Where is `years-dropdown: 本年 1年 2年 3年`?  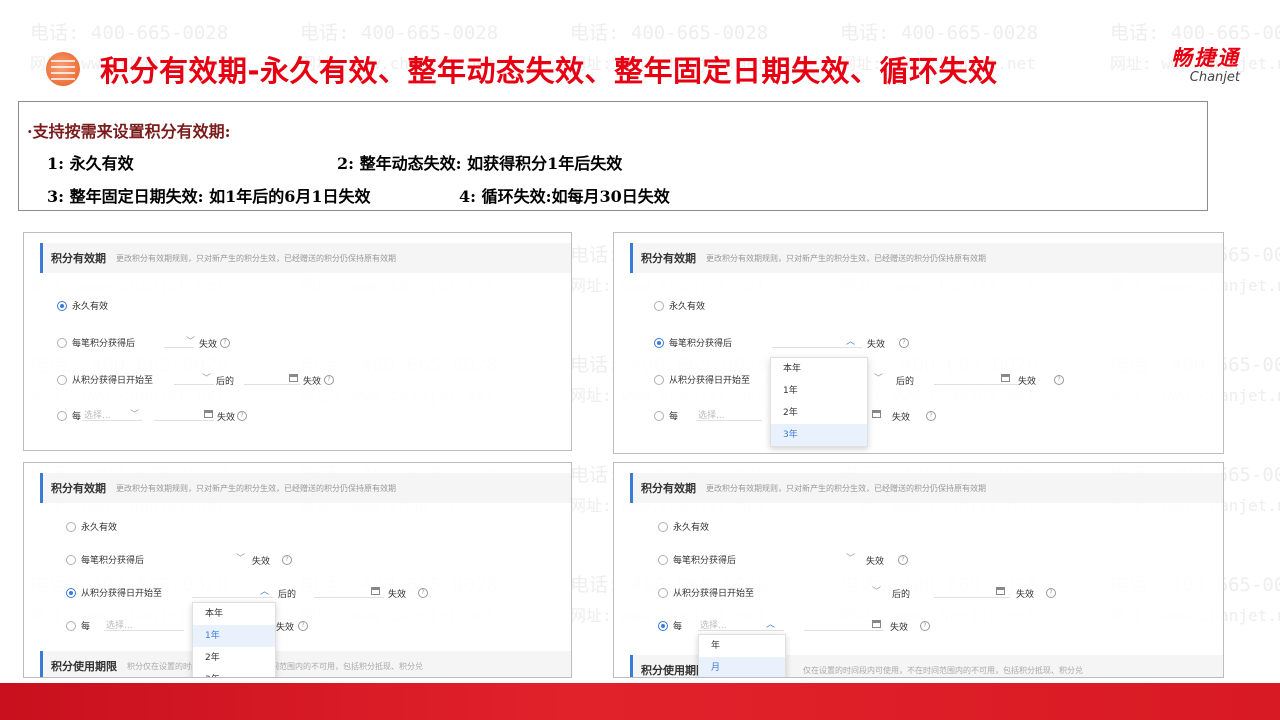 years-dropdown: 本年 1年 2年 3年 is located at coordinates (819, 402).